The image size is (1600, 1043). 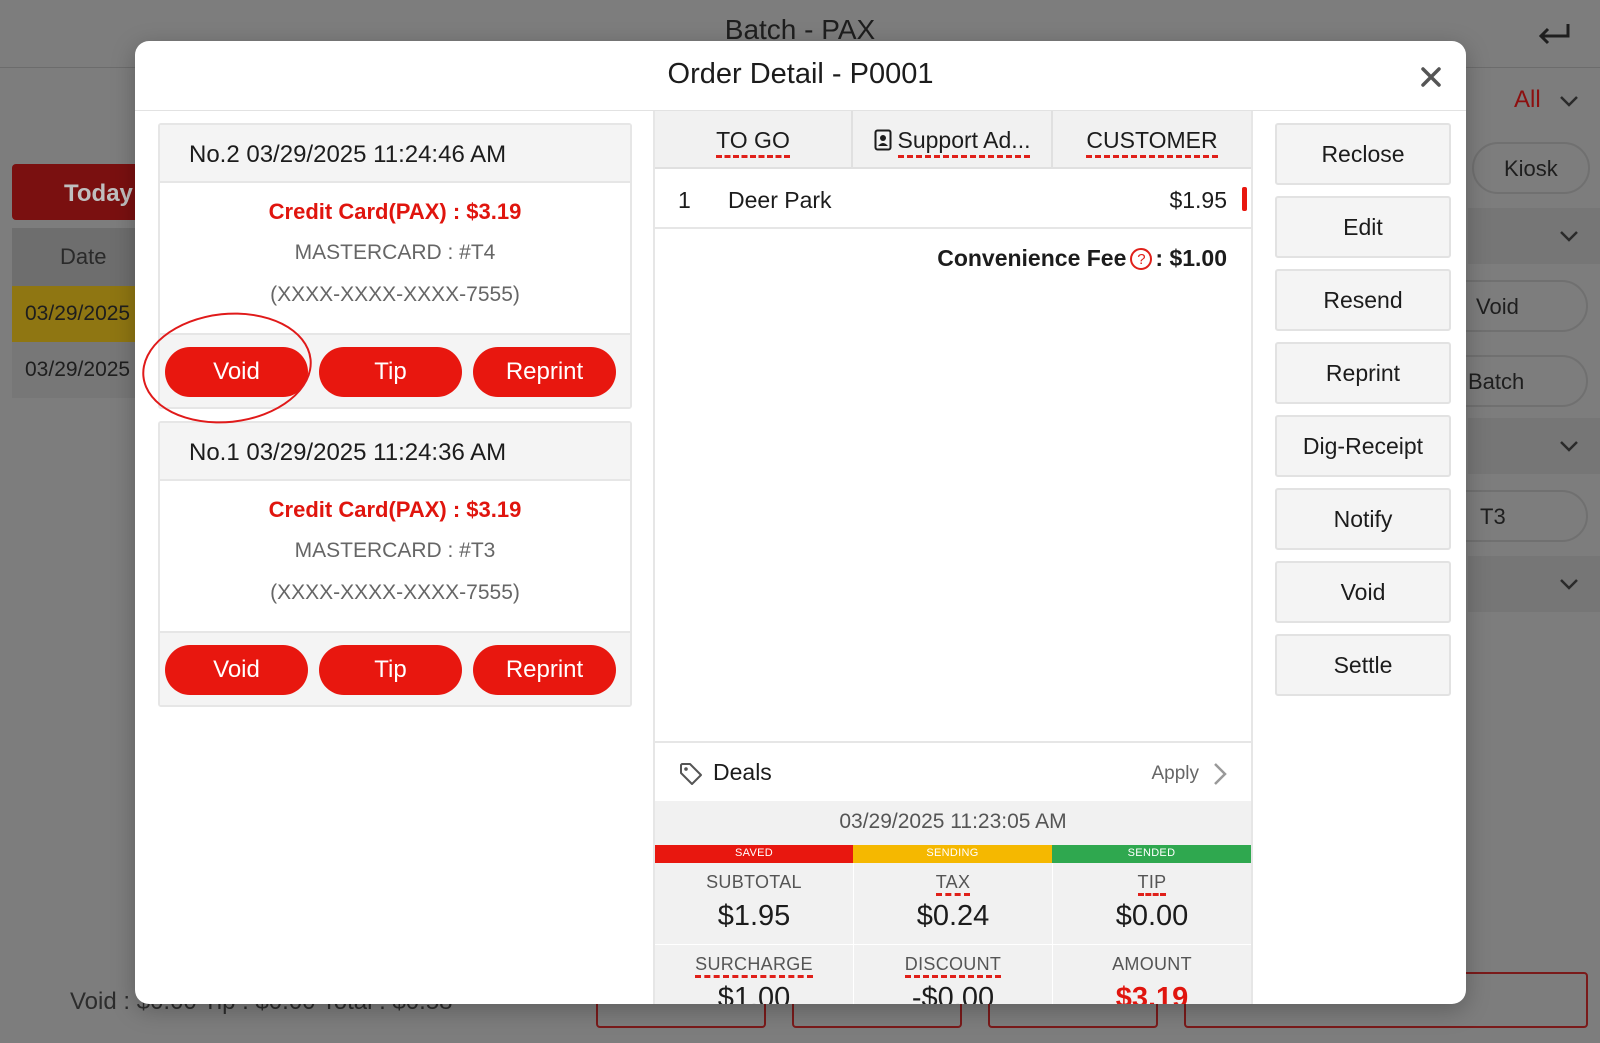 What do you see at coordinates (1141, 259) in the screenshot?
I see `help-icon: ?` at bounding box center [1141, 259].